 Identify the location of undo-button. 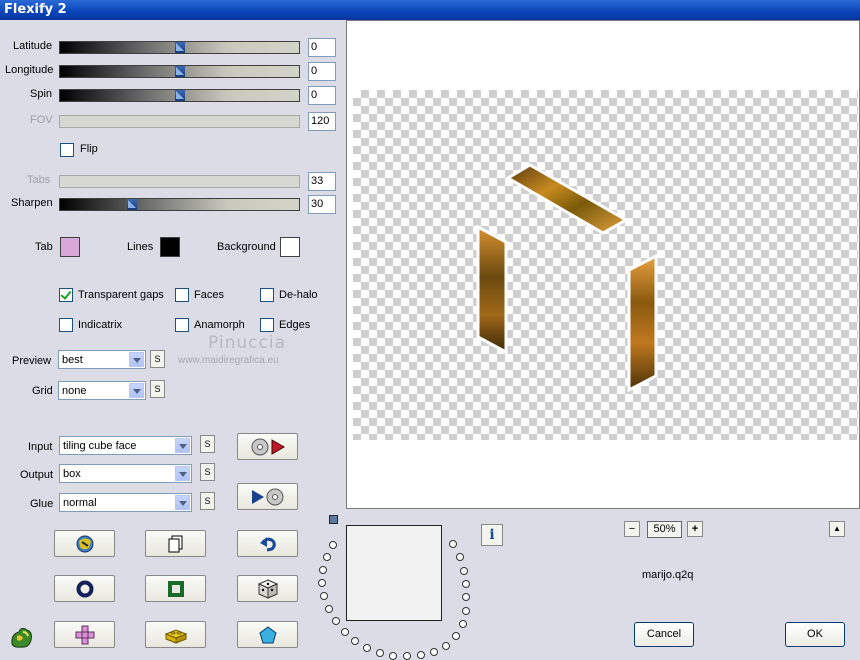
(267, 543).